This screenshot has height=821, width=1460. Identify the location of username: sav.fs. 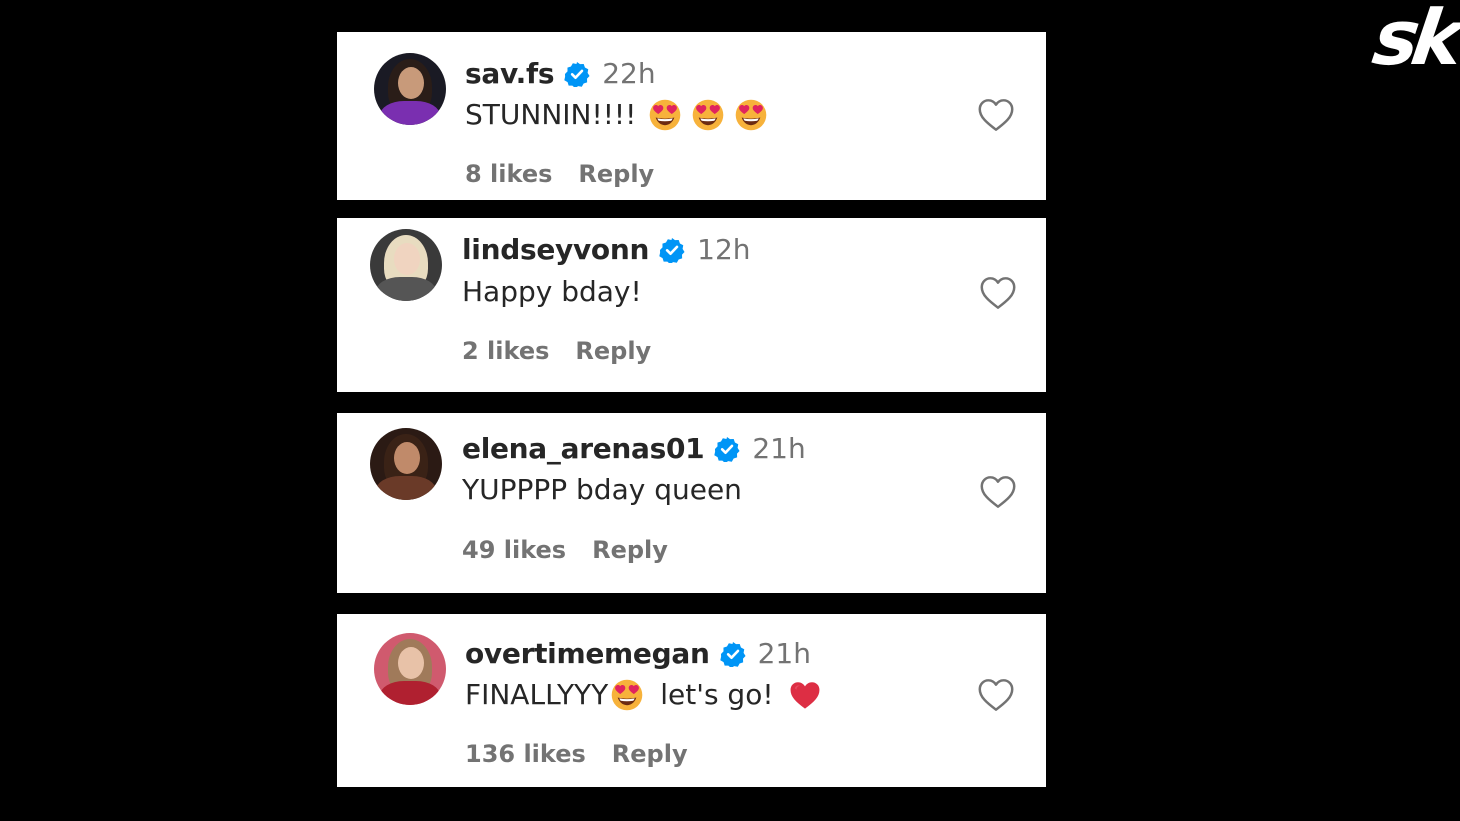
(510, 74).